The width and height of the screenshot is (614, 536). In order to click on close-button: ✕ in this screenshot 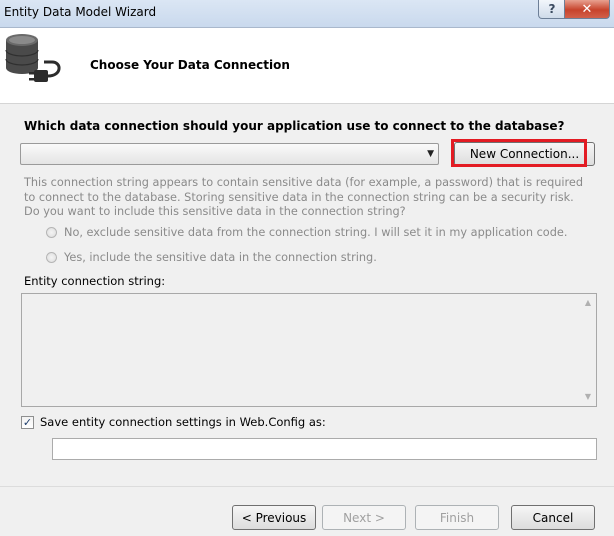, I will do `click(587, 9)`.